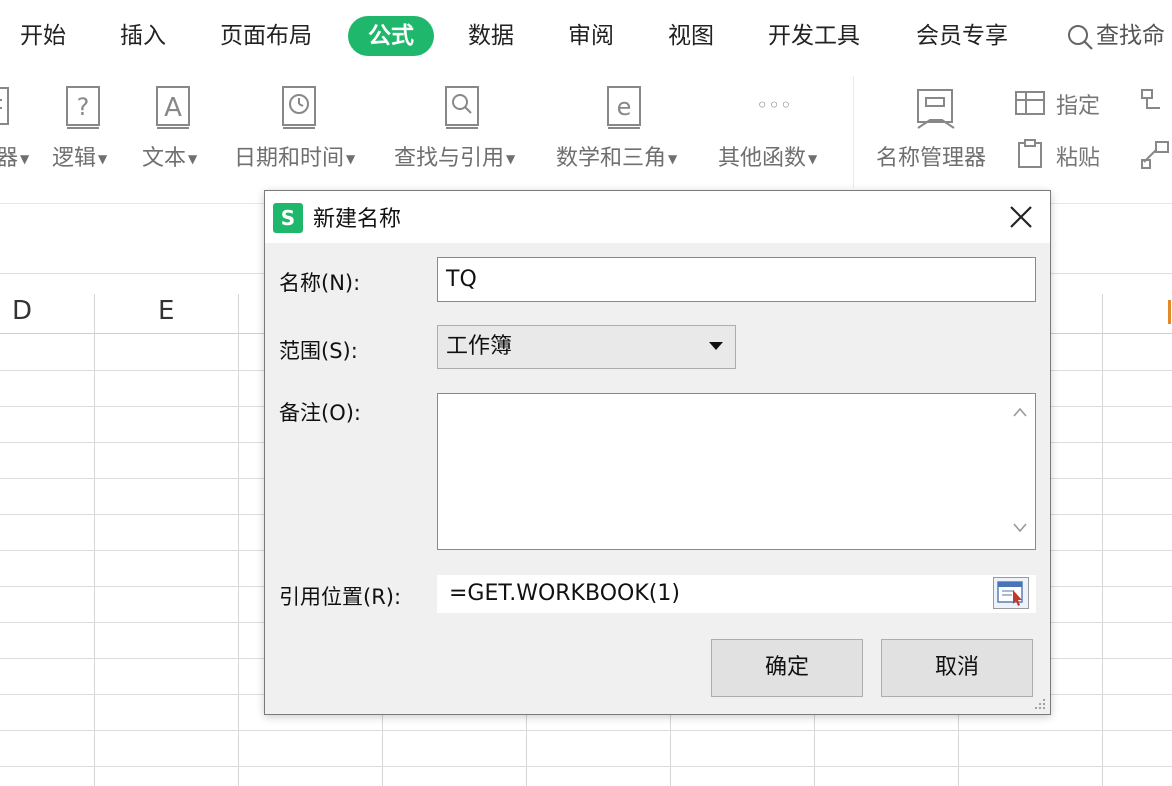  Describe the element at coordinates (1130, 36) in the screenshot. I see `search-label: 查找命` at that location.